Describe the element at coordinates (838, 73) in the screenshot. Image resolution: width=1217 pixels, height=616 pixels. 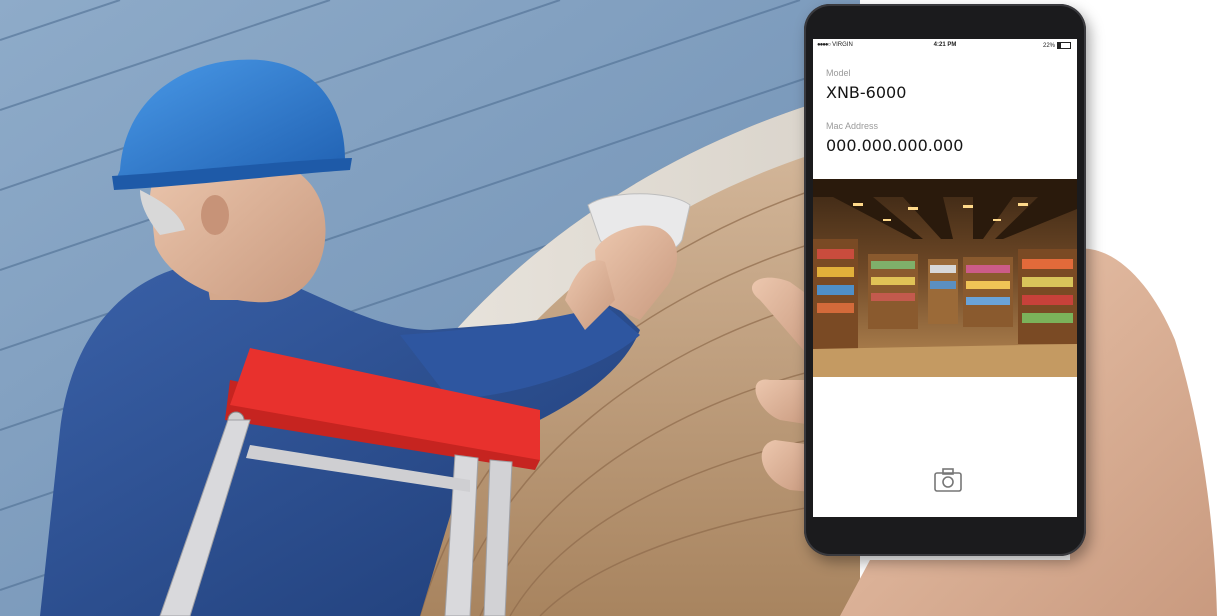
I see `model-label: Model` at that location.